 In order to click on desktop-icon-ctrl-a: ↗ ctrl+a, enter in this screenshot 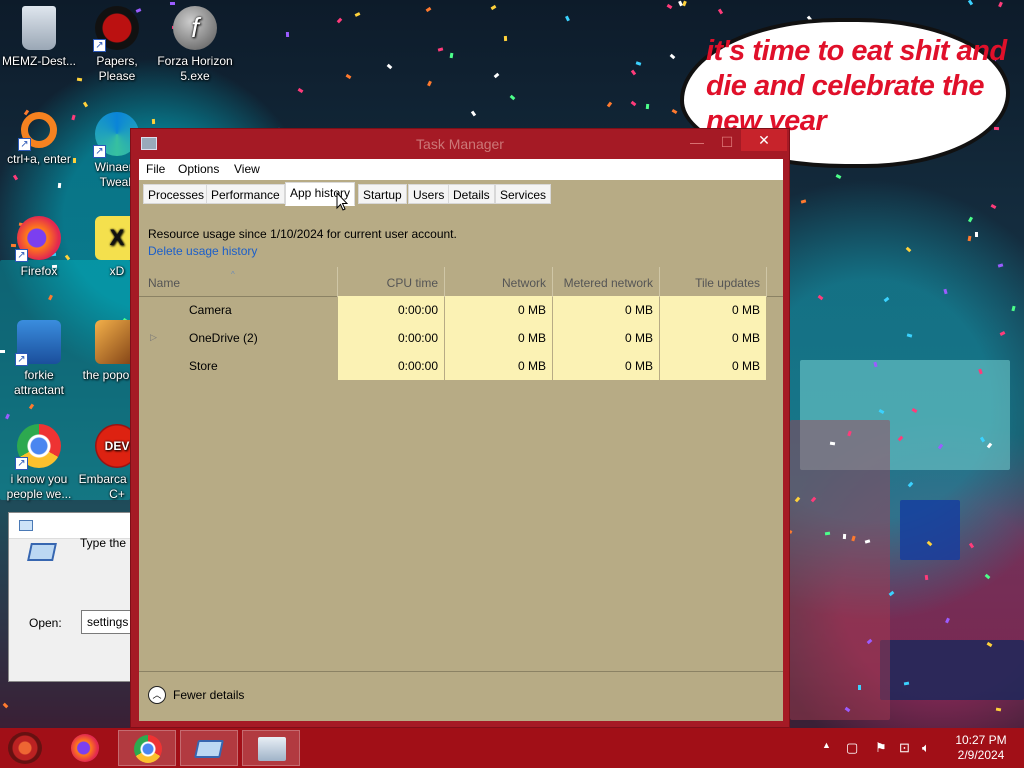, I will do `click(39, 139)`.